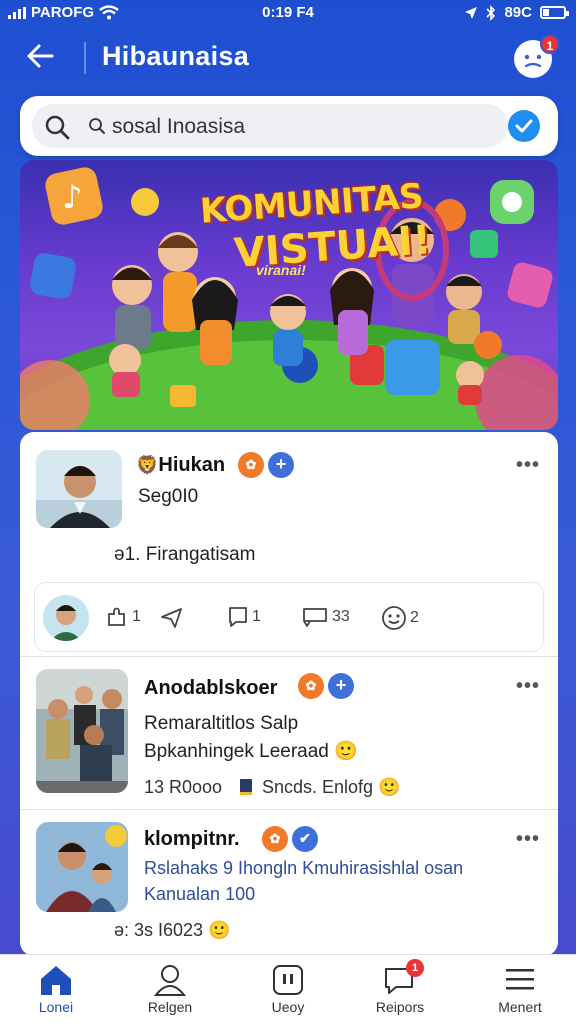 The height and width of the screenshot is (1024, 576). What do you see at coordinates (185, 554) in the screenshot?
I see `post-body: ə1. Firangatisam` at bounding box center [185, 554].